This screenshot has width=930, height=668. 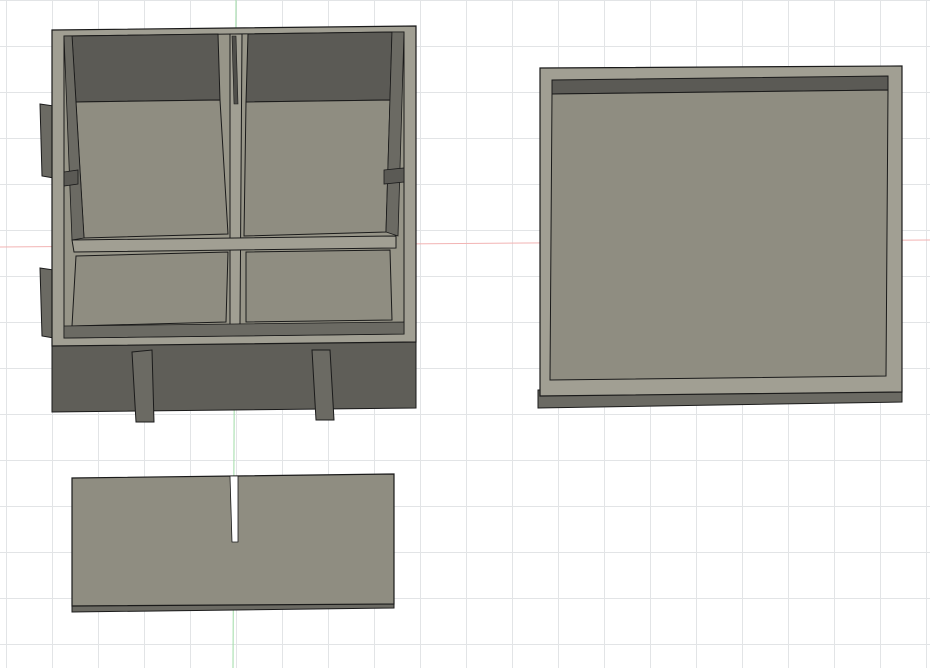 I want to click on front-tab-right, so click(x=323, y=385).